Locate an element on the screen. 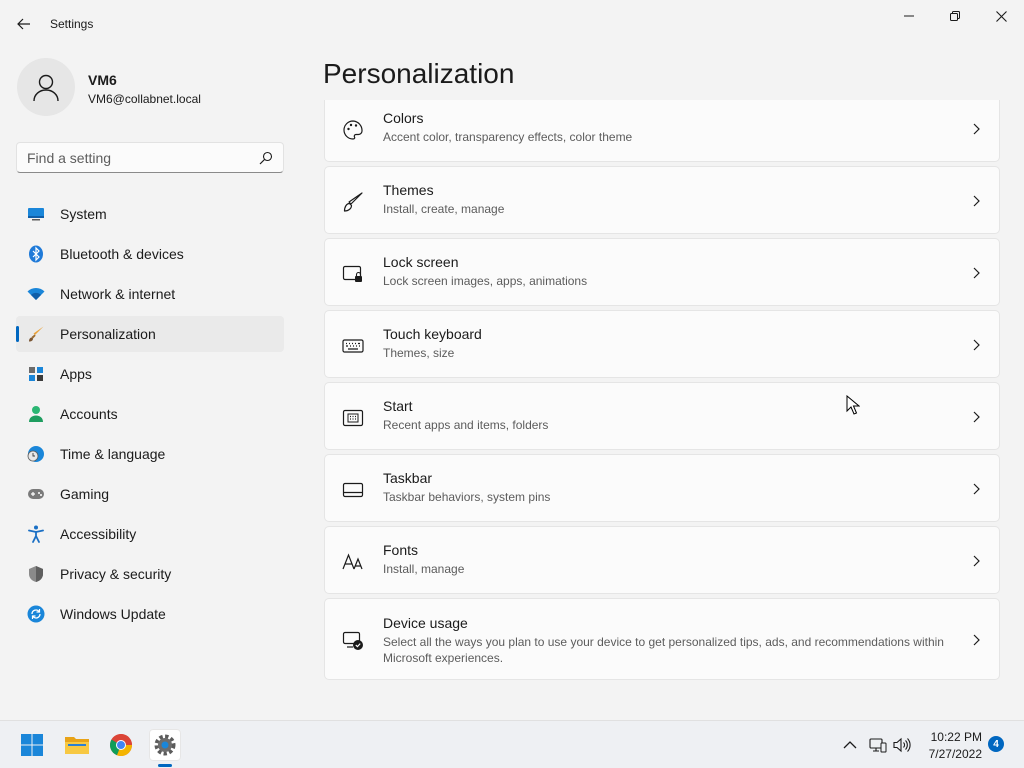  sidebar-item-label: Bluetooth & devices is located at coordinates (122, 254).